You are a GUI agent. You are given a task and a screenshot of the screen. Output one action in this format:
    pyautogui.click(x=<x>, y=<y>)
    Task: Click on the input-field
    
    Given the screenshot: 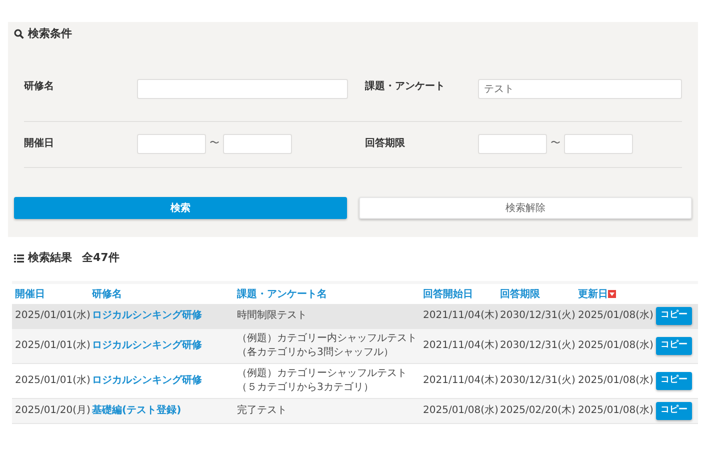 What is the action you would take?
    pyautogui.click(x=242, y=89)
    